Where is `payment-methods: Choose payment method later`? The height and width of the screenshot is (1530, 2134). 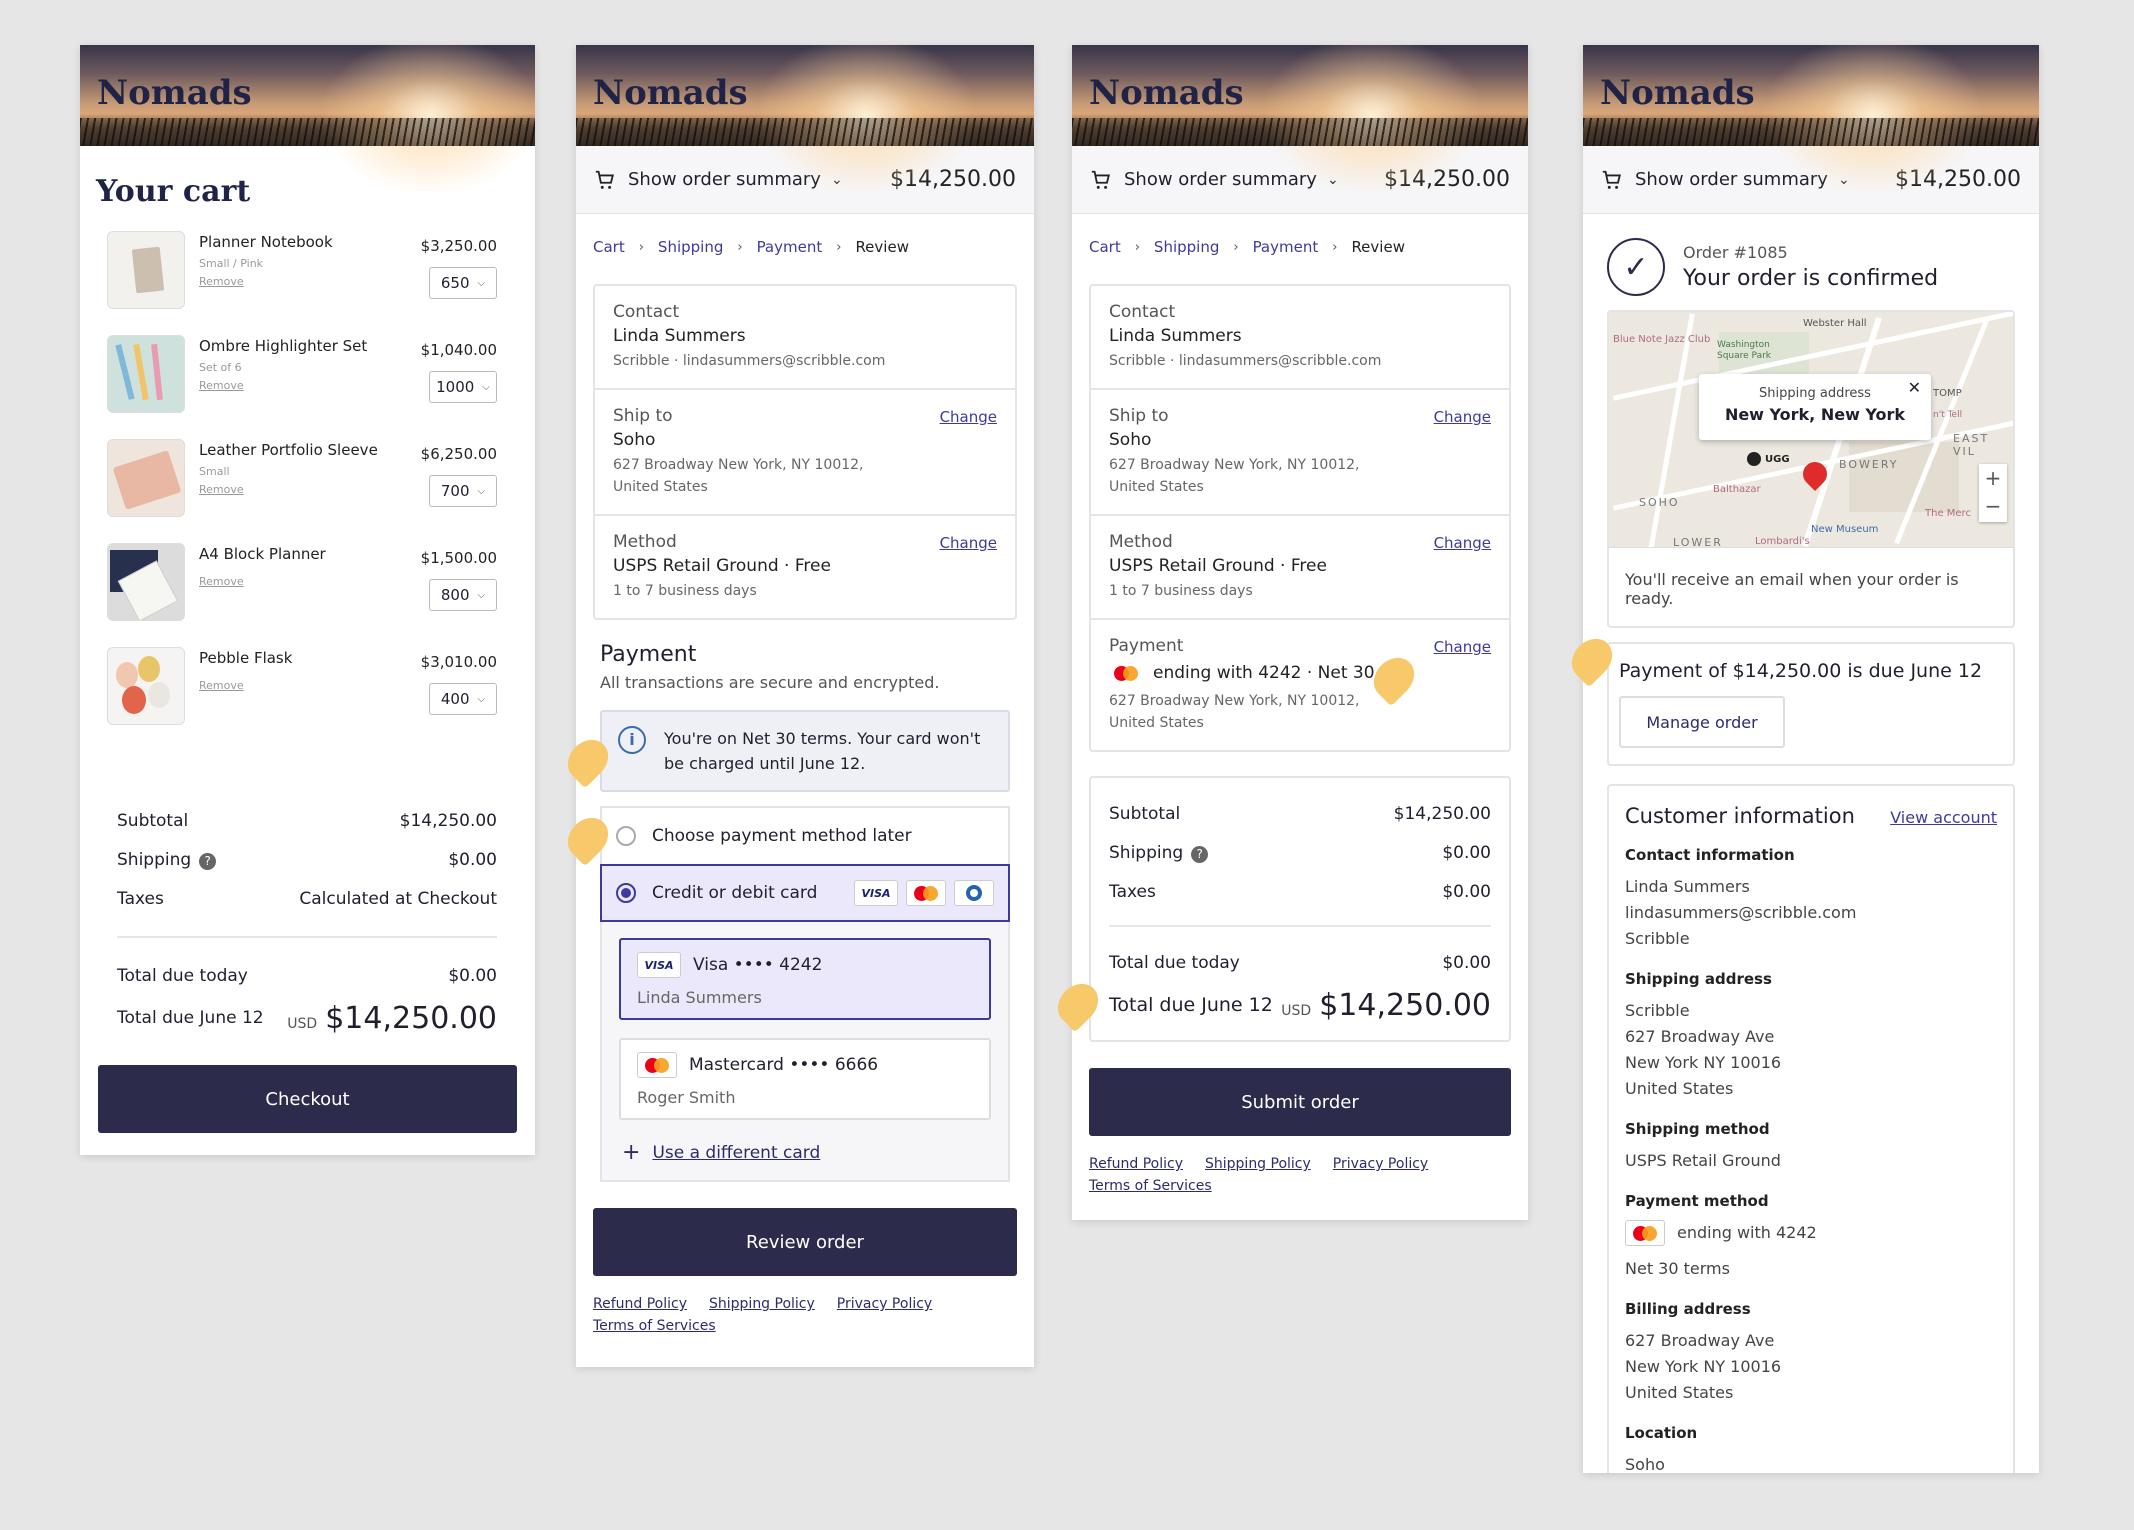
payment-methods: Choose payment method later is located at coordinates (805, 835).